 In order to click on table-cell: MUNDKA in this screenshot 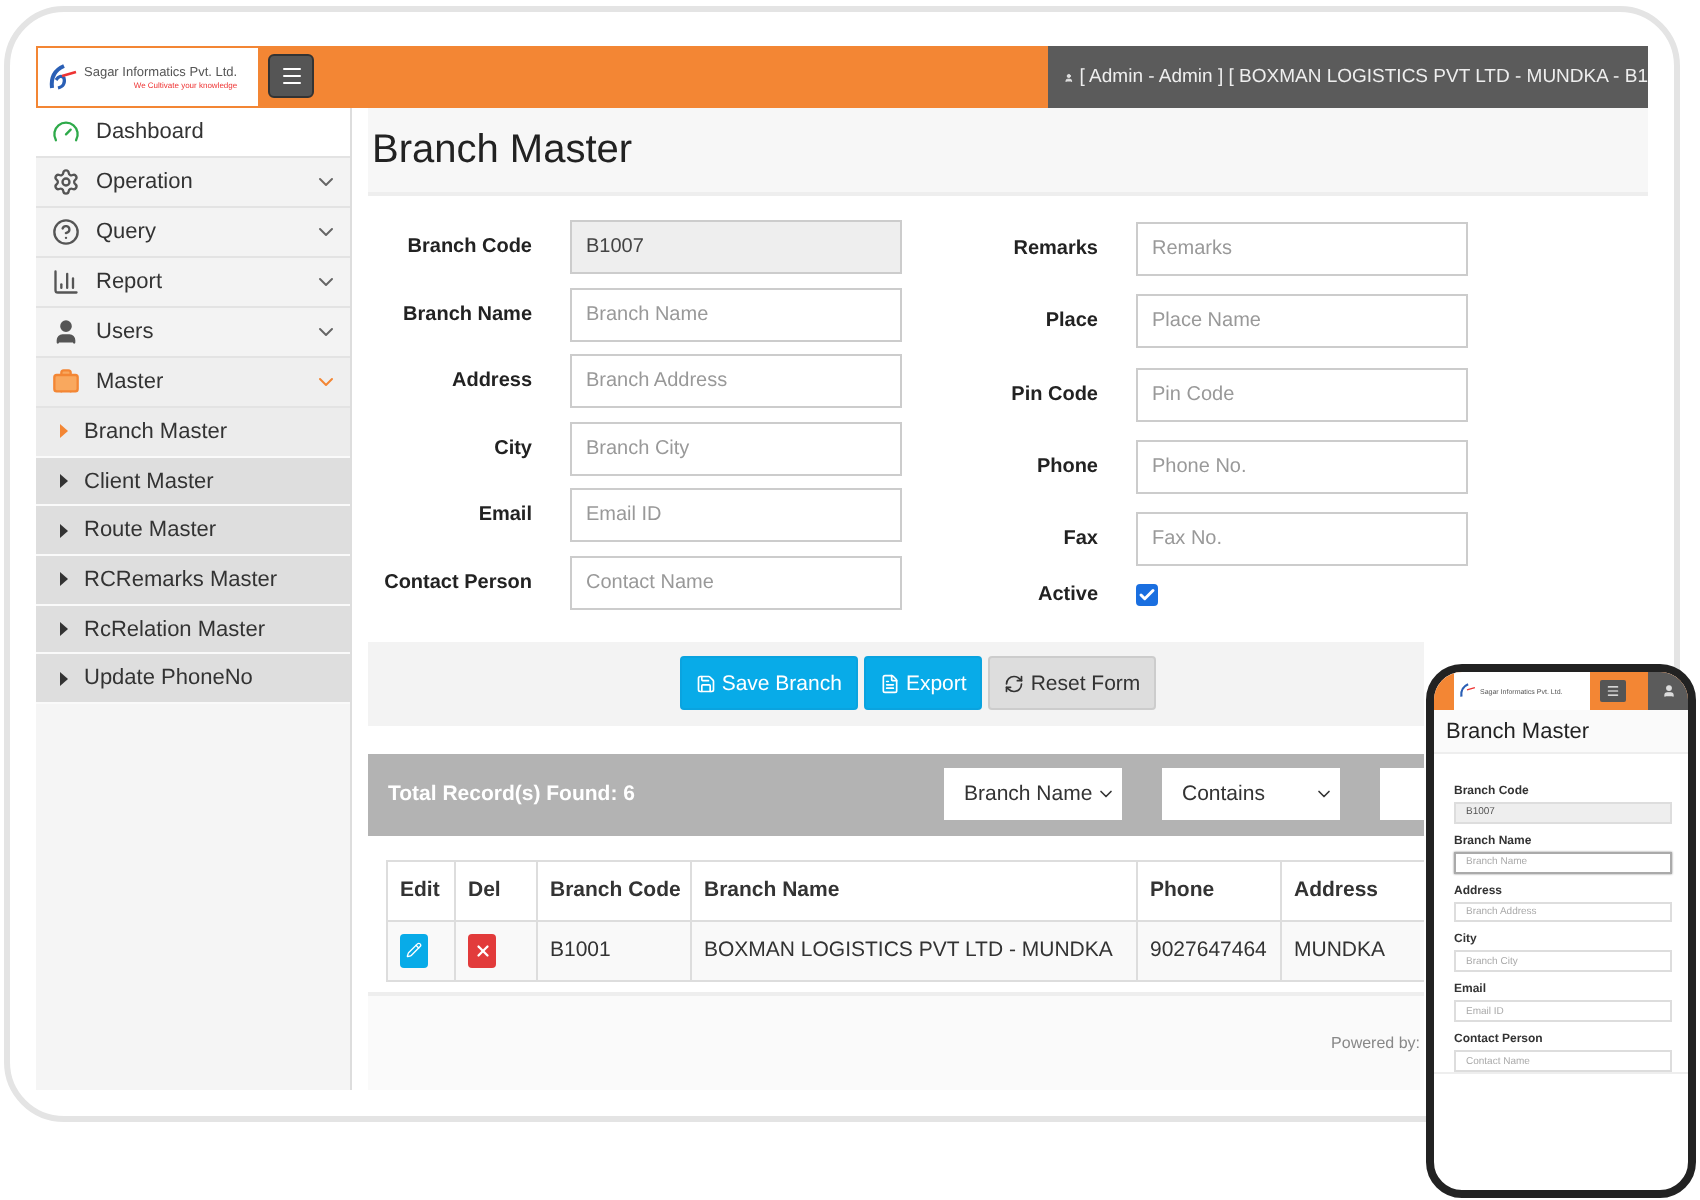, I will do `click(1352, 950)`.